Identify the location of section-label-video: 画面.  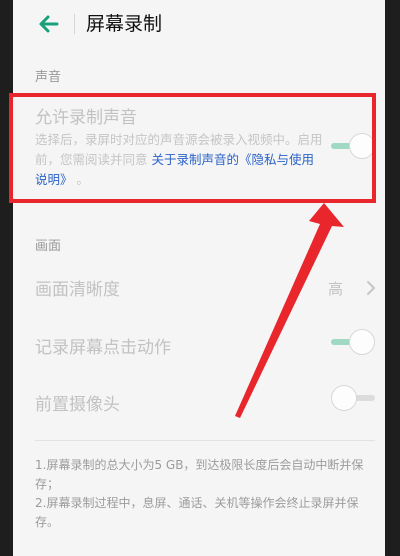
(48, 246).